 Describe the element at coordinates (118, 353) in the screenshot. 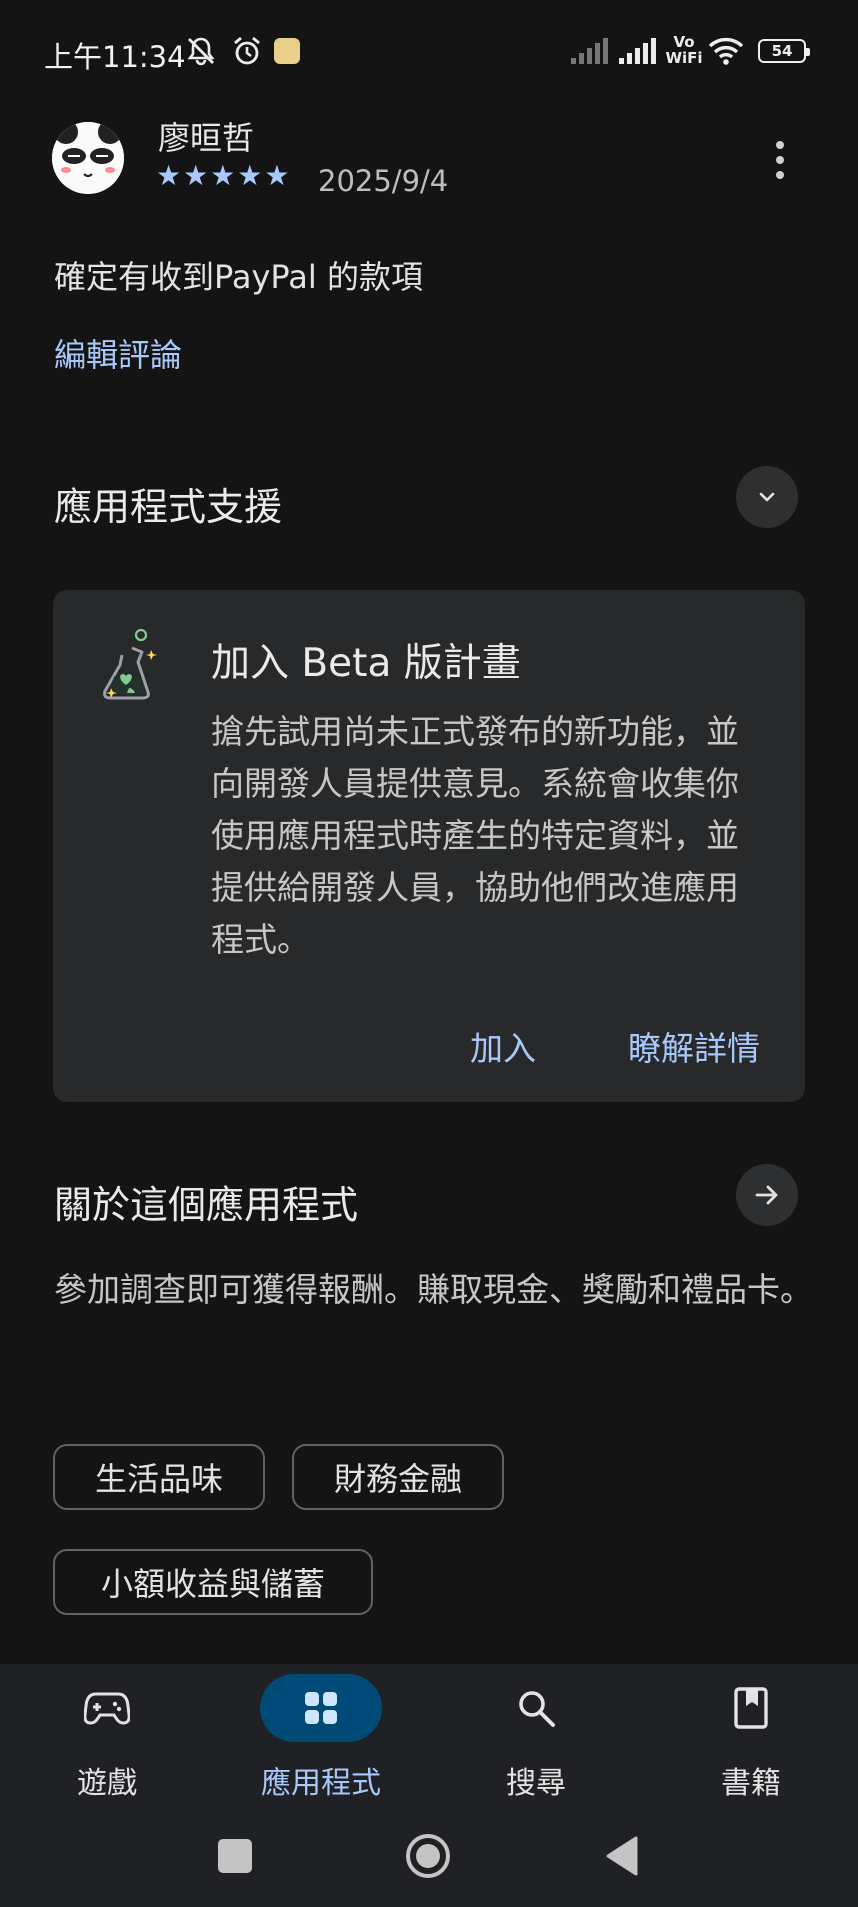

I see `edit-review-link: 編輯評論` at that location.